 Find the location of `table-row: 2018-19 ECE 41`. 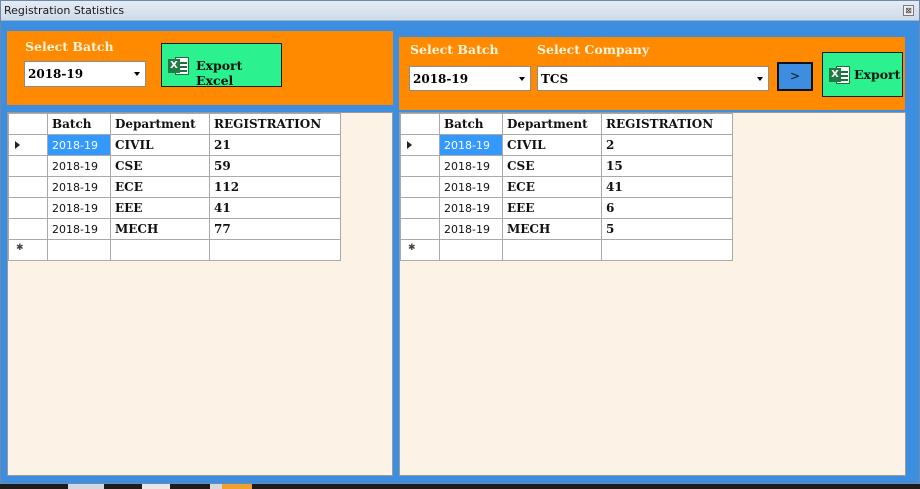

table-row: 2018-19 ECE 41 is located at coordinates (566, 187).